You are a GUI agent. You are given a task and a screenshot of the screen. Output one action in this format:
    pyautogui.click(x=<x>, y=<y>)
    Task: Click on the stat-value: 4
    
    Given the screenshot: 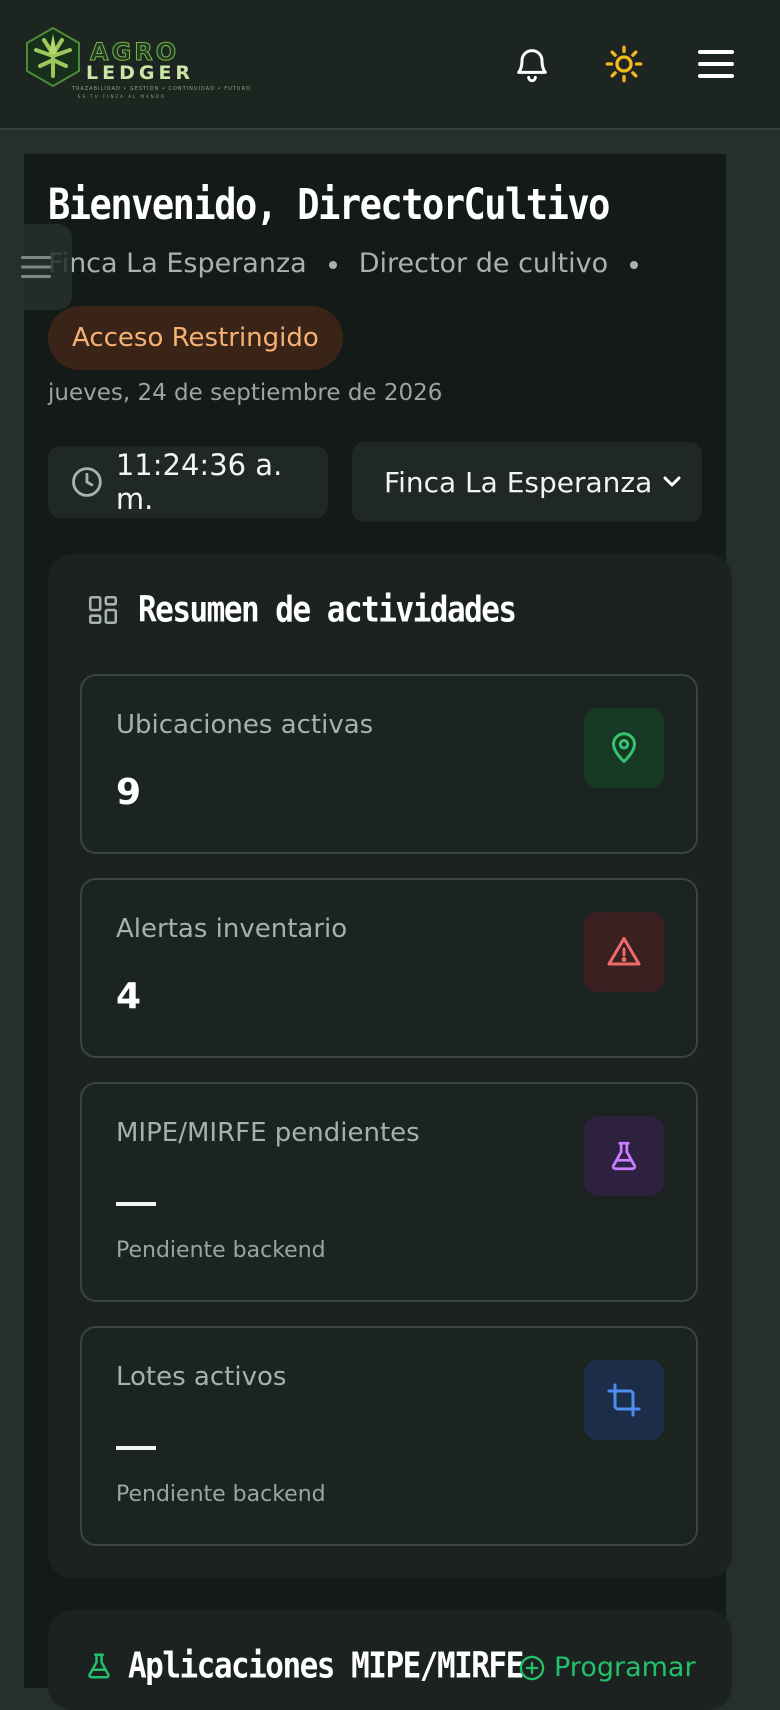 What is the action you would take?
    pyautogui.click(x=129, y=996)
    